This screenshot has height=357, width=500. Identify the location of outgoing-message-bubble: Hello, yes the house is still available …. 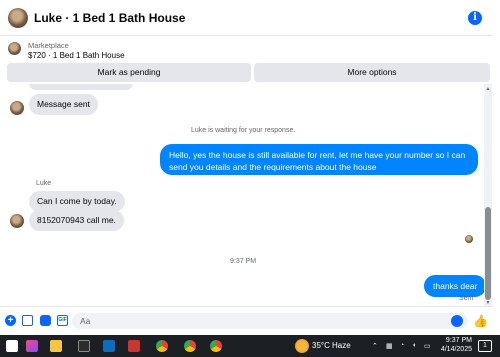
(319, 159).